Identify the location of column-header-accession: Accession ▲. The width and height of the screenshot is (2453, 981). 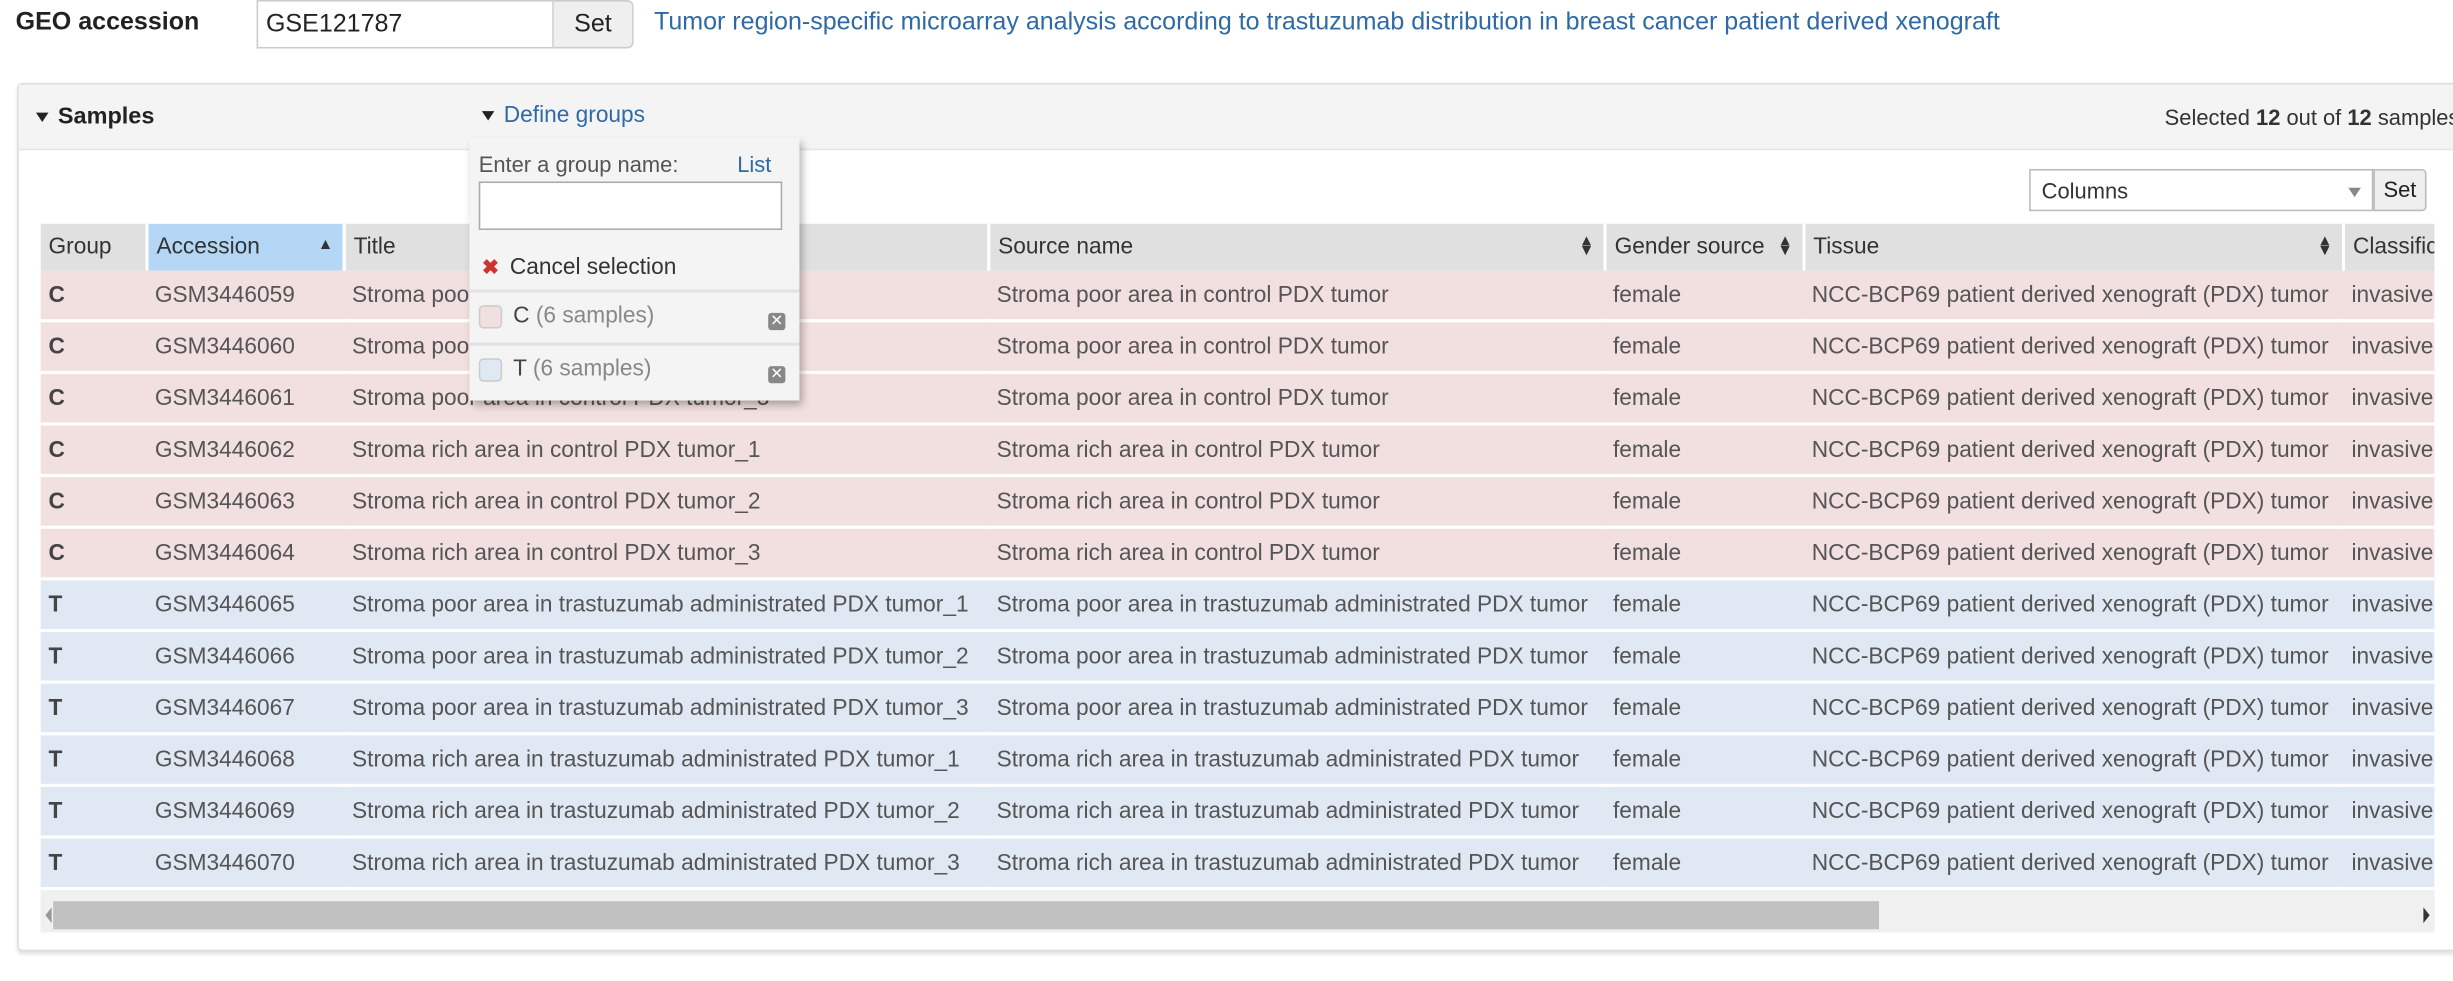
(246, 247).